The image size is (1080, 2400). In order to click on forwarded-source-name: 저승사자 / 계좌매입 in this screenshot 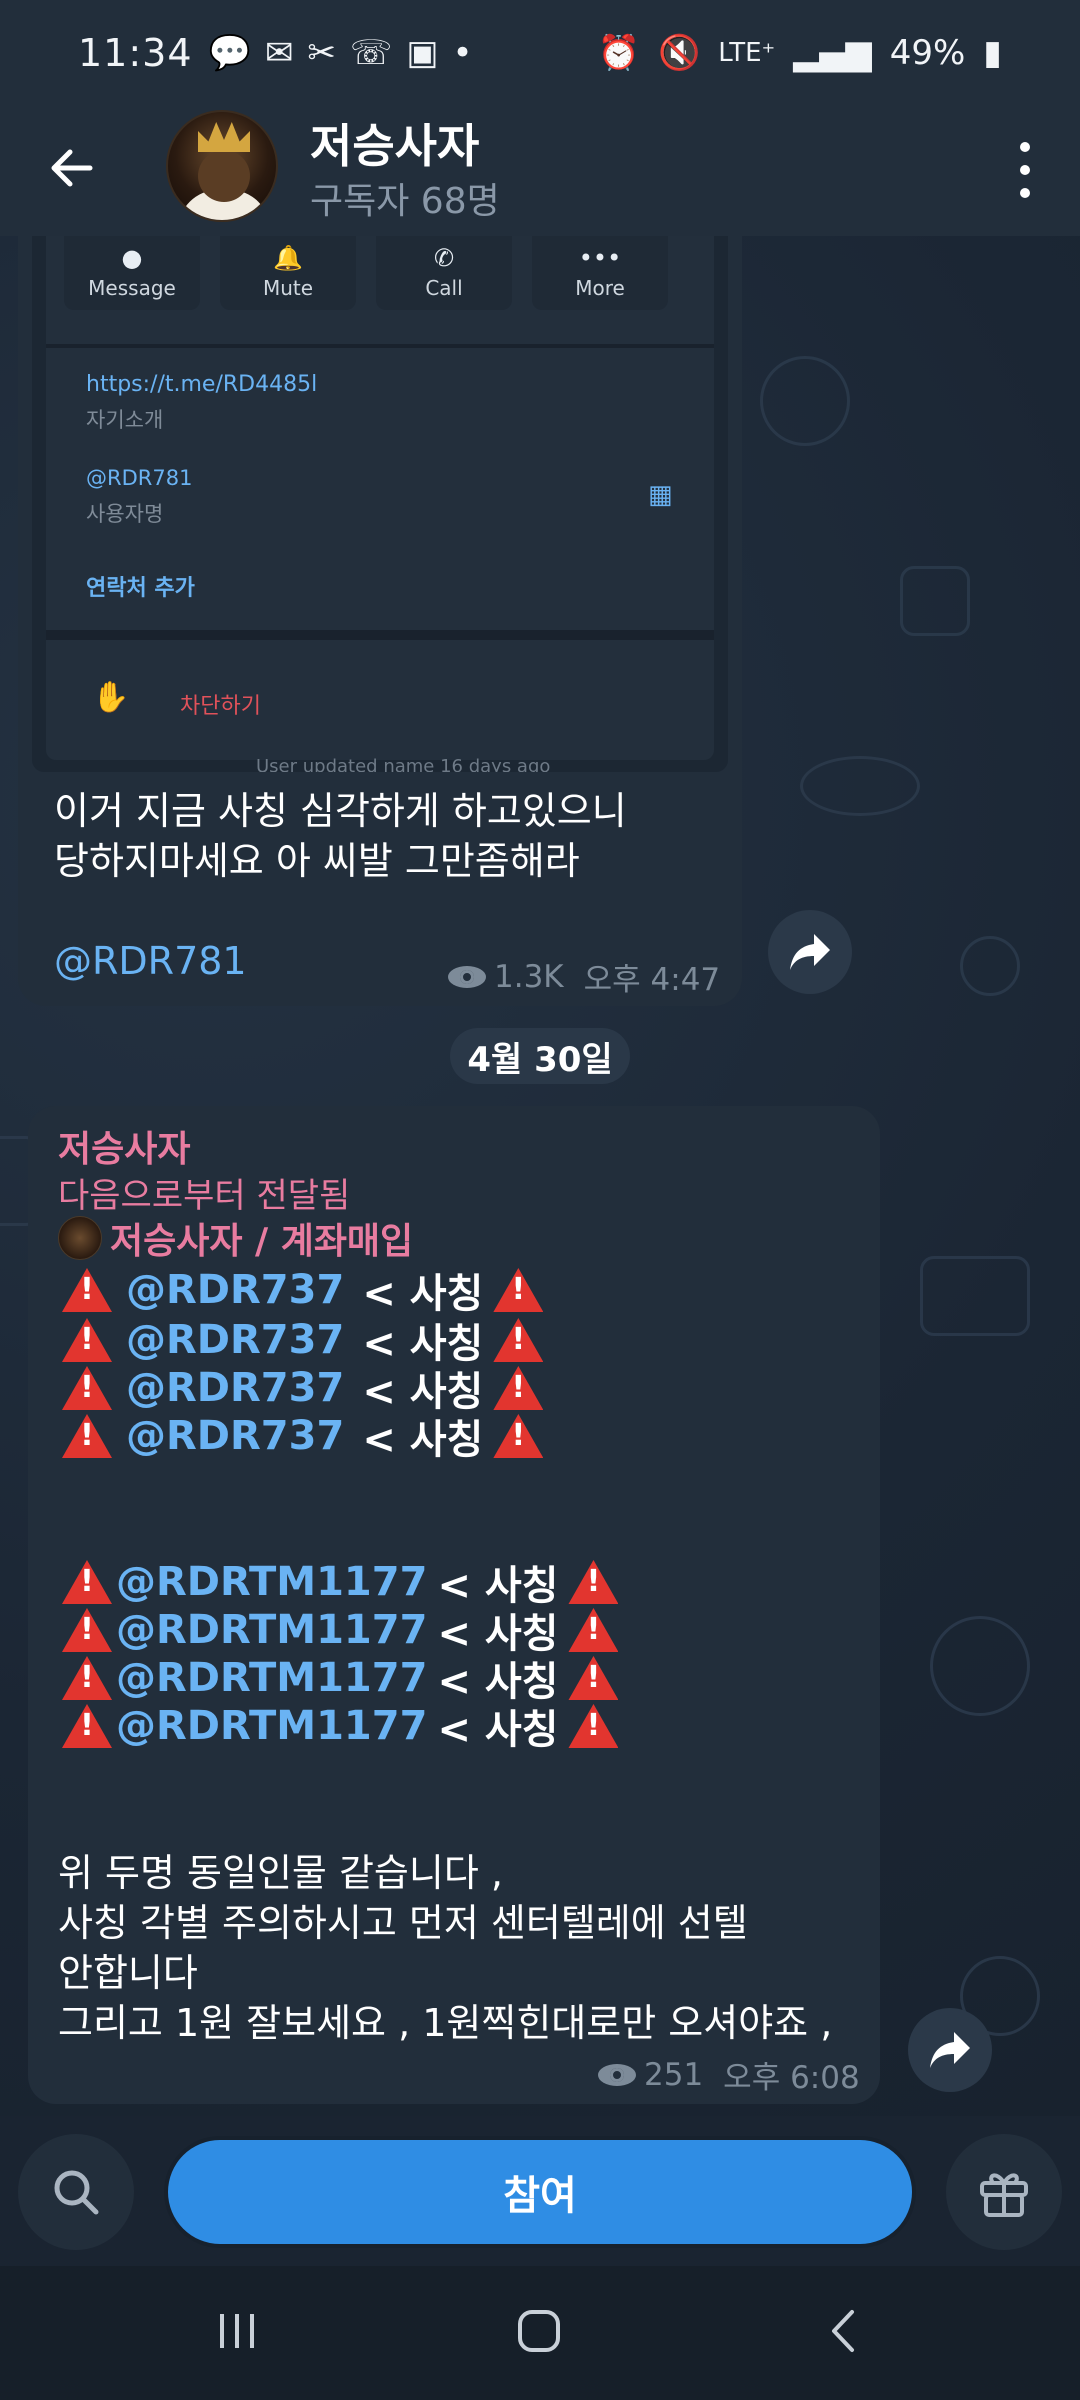, I will do `click(262, 1241)`.